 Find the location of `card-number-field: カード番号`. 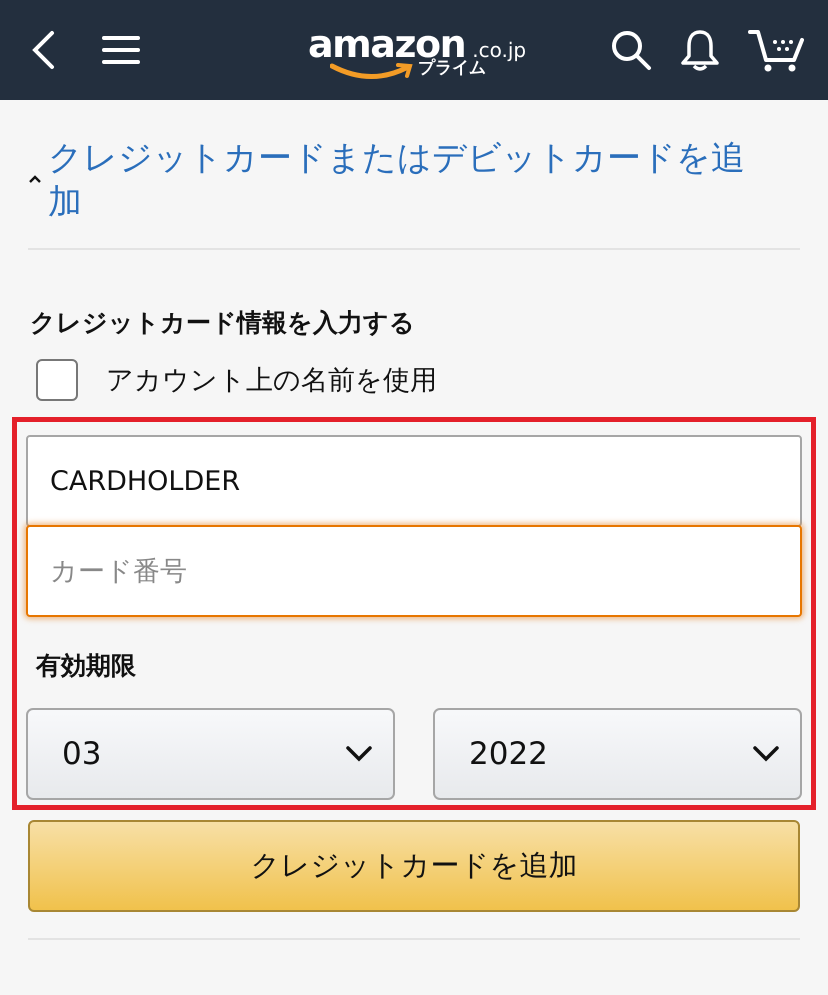

card-number-field: カード番号 is located at coordinates (414, 571).